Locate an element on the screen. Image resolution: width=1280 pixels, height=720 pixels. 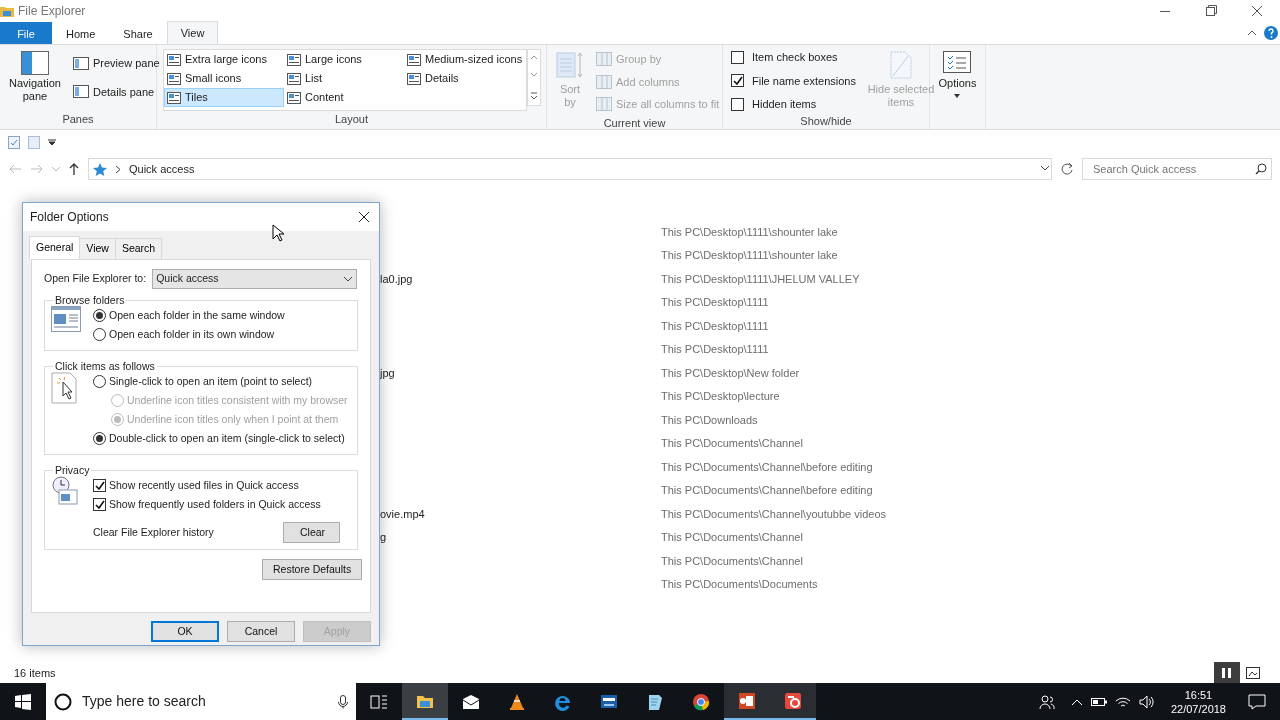
file-location: This PC\Documents\Channel\before editing is located at coordinates (767, 490).